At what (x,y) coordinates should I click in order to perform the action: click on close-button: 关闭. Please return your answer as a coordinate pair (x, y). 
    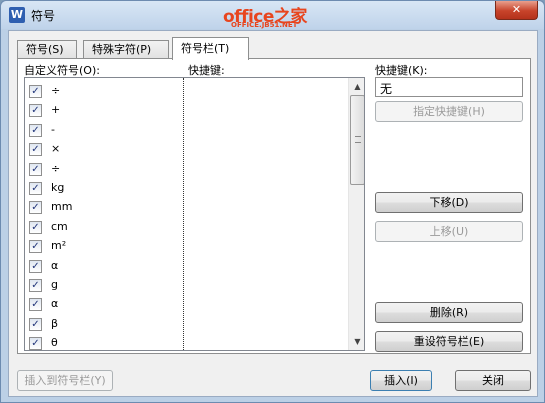
    Looking at the image, I should click on (493, 380).